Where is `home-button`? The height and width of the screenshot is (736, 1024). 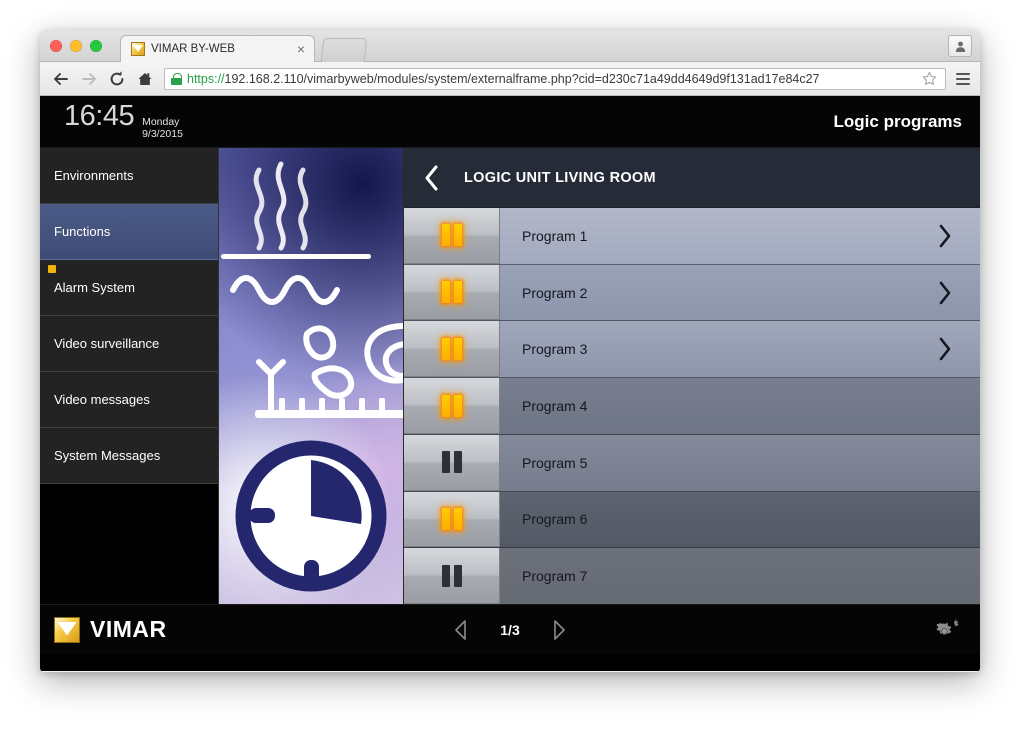 home-button is located at coordinates (145, 79).